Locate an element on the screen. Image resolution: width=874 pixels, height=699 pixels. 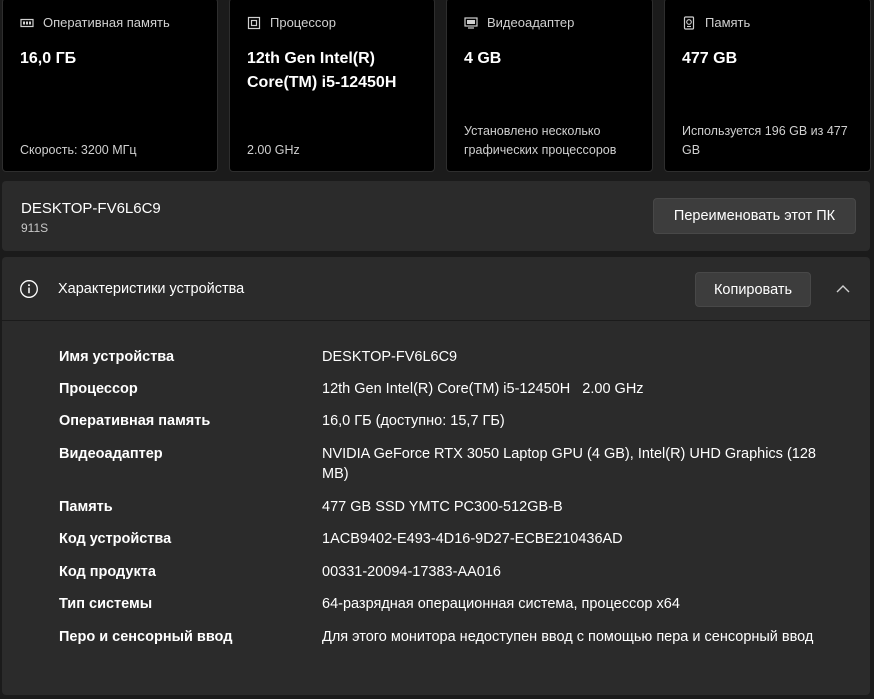
processor-icon is located at coordinates (254, 23).